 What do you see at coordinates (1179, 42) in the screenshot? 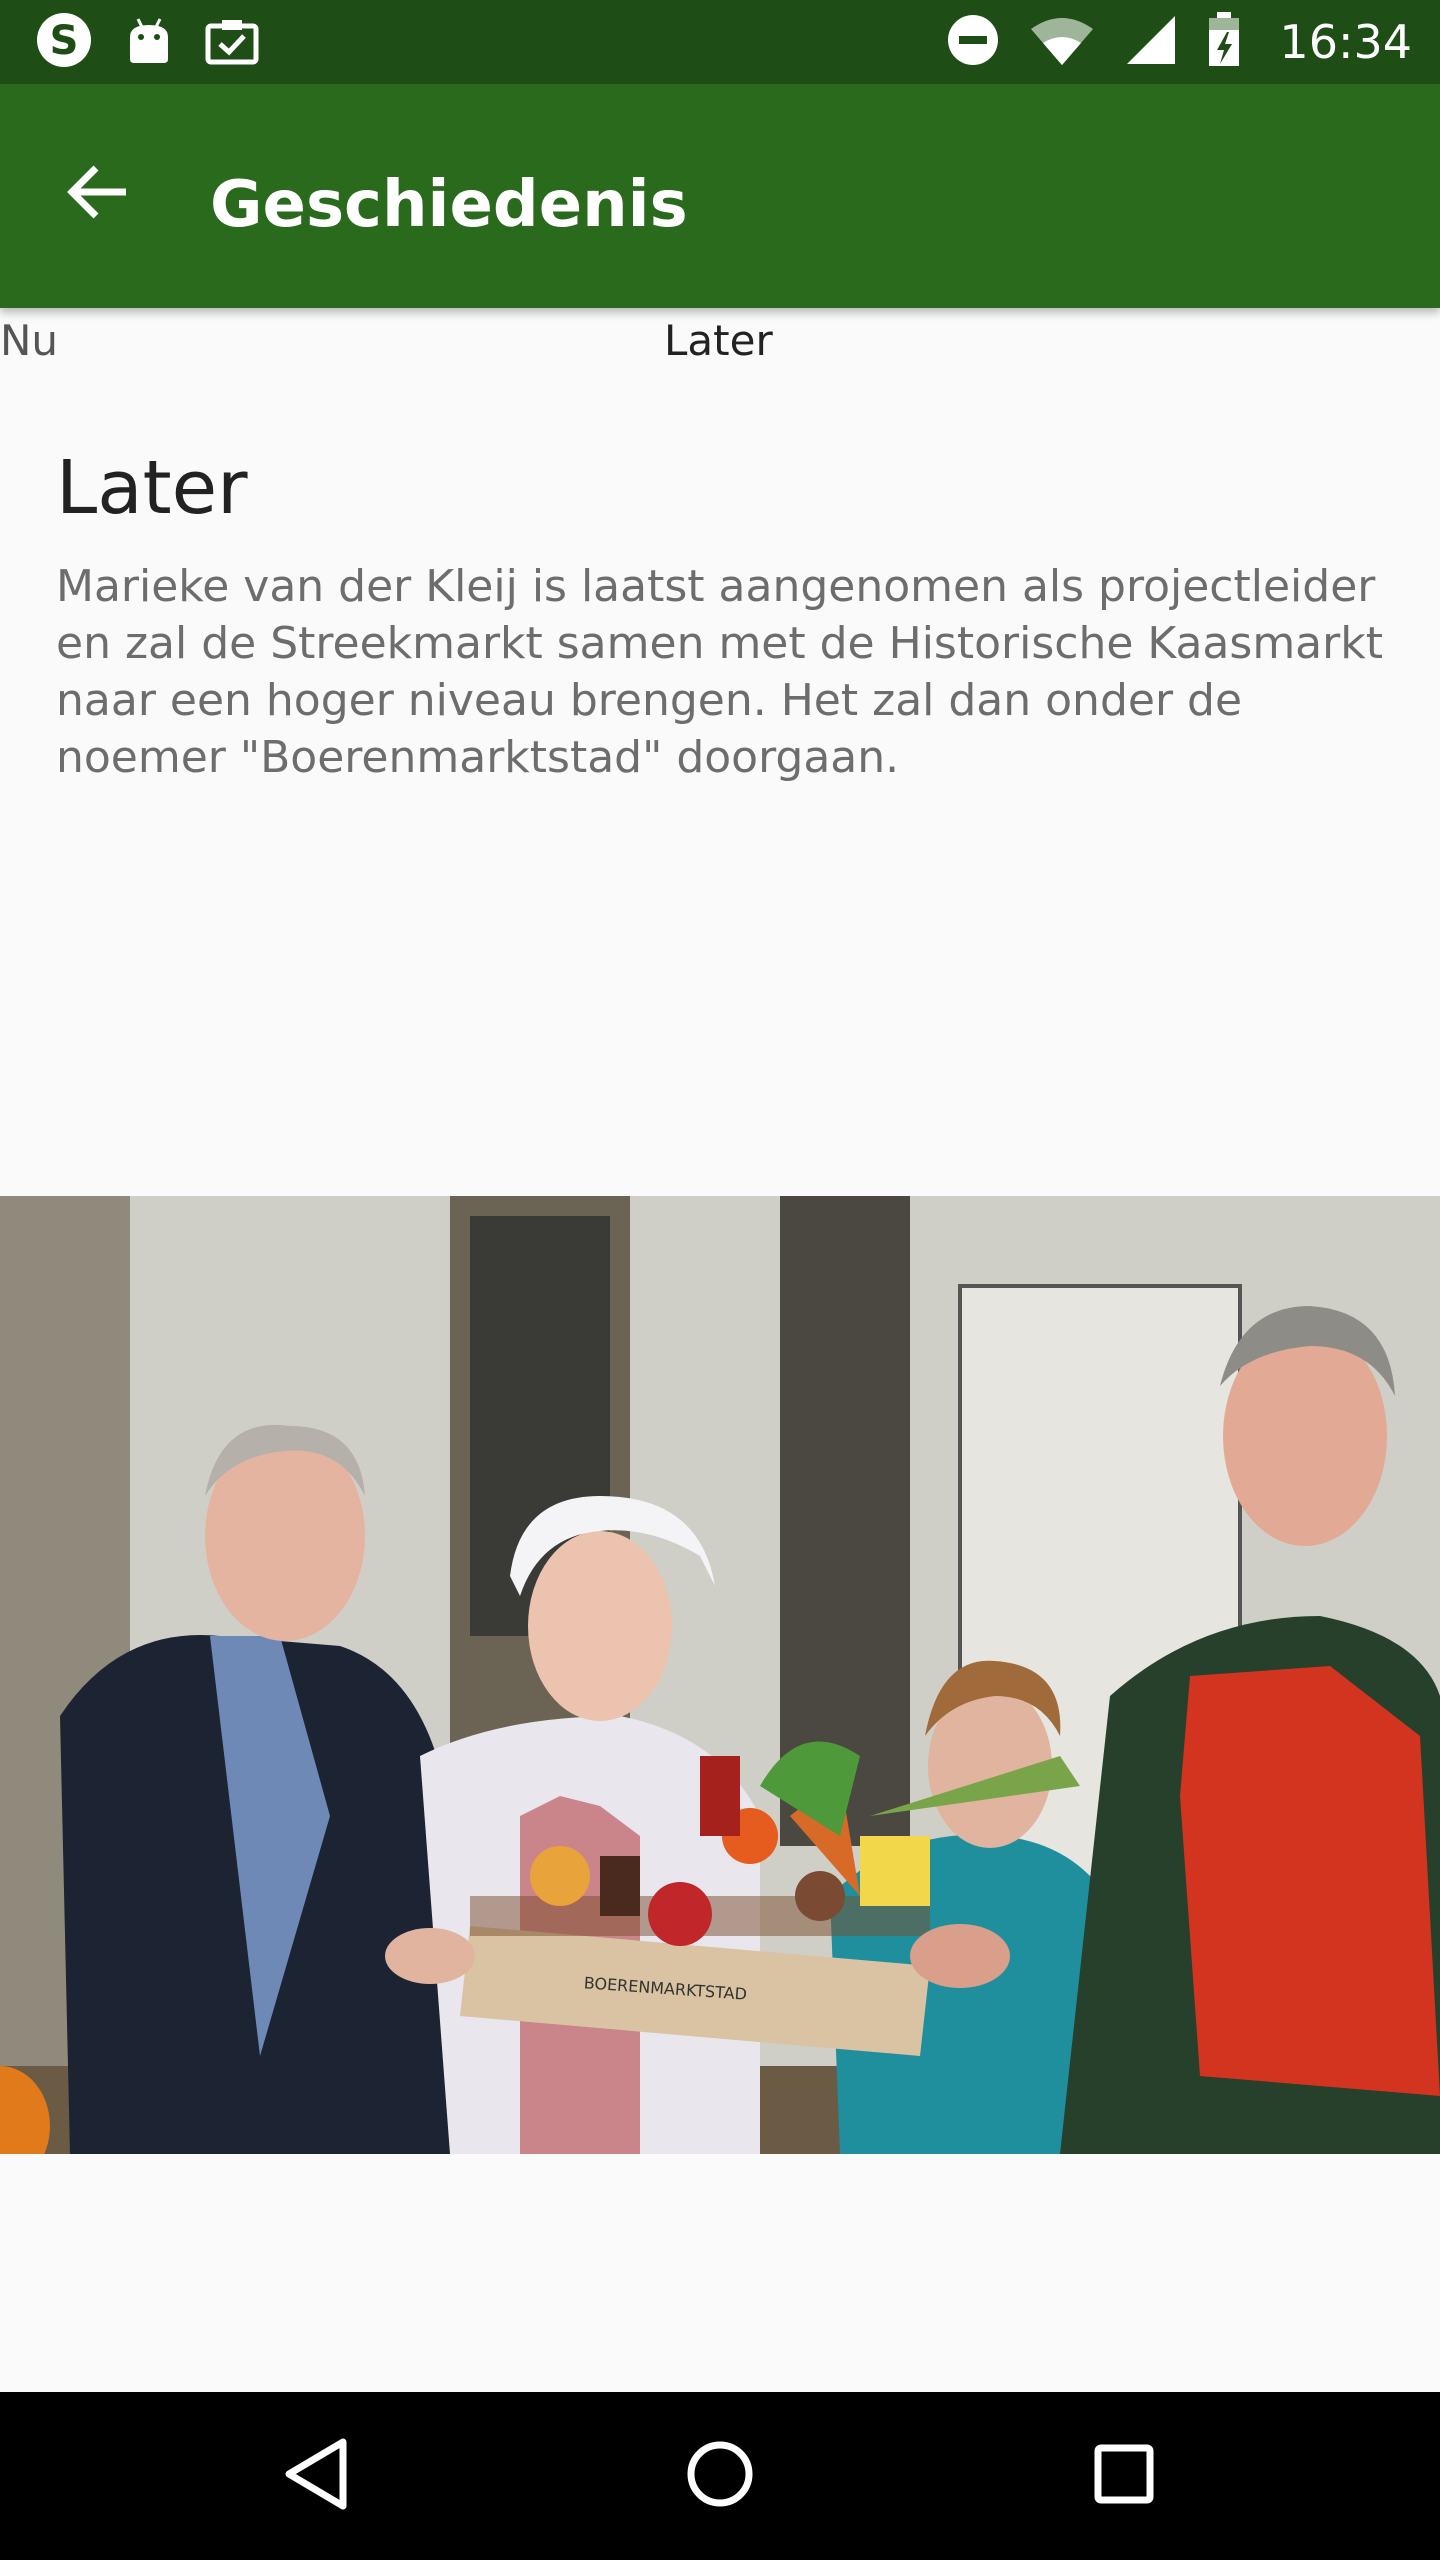
I see `status-bar-system: 16:34` at bounding box center [1179, 42].